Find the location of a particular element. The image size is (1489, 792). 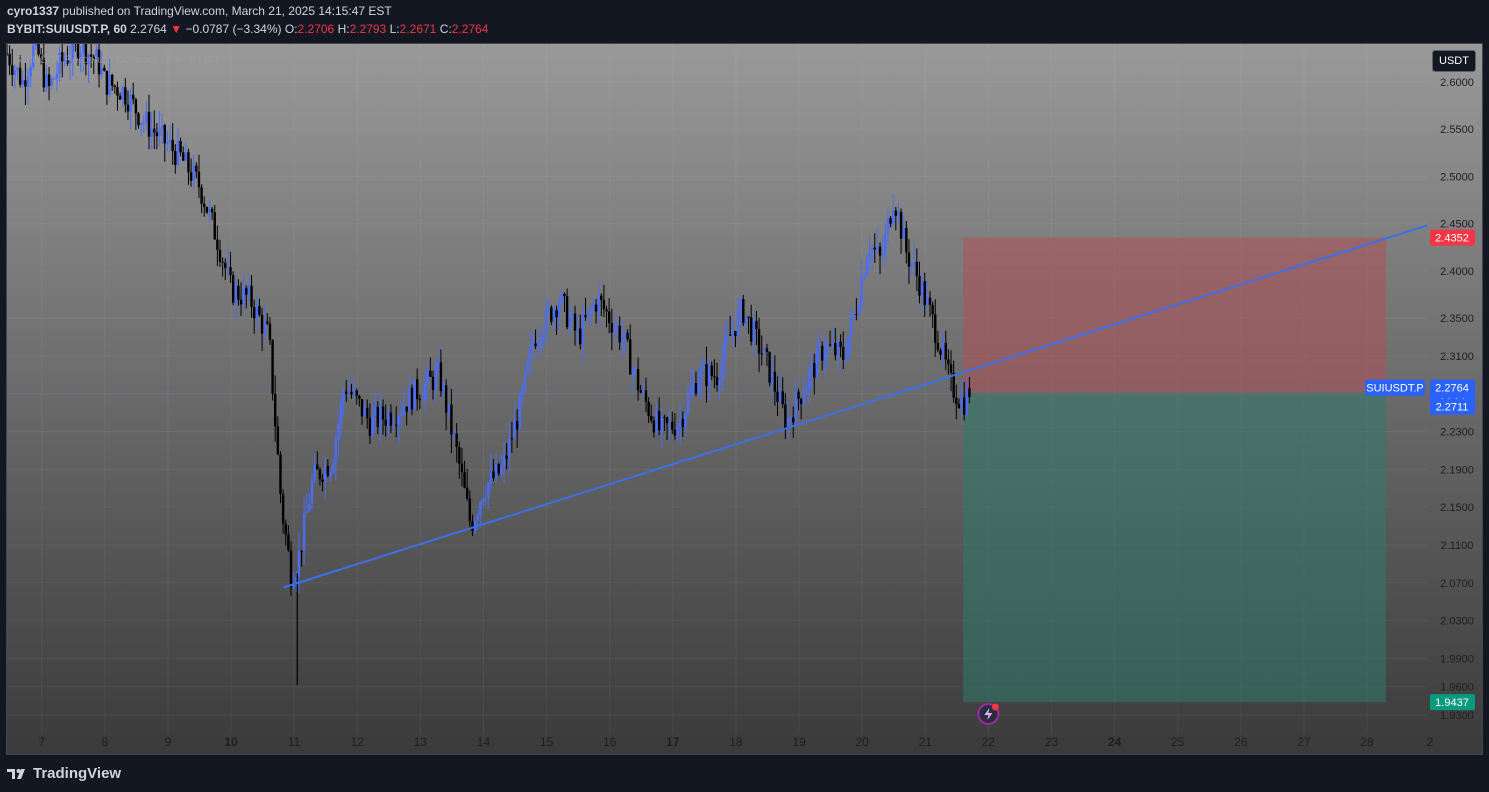

author-name: cyro1337 is located at coordinates (33, 11).